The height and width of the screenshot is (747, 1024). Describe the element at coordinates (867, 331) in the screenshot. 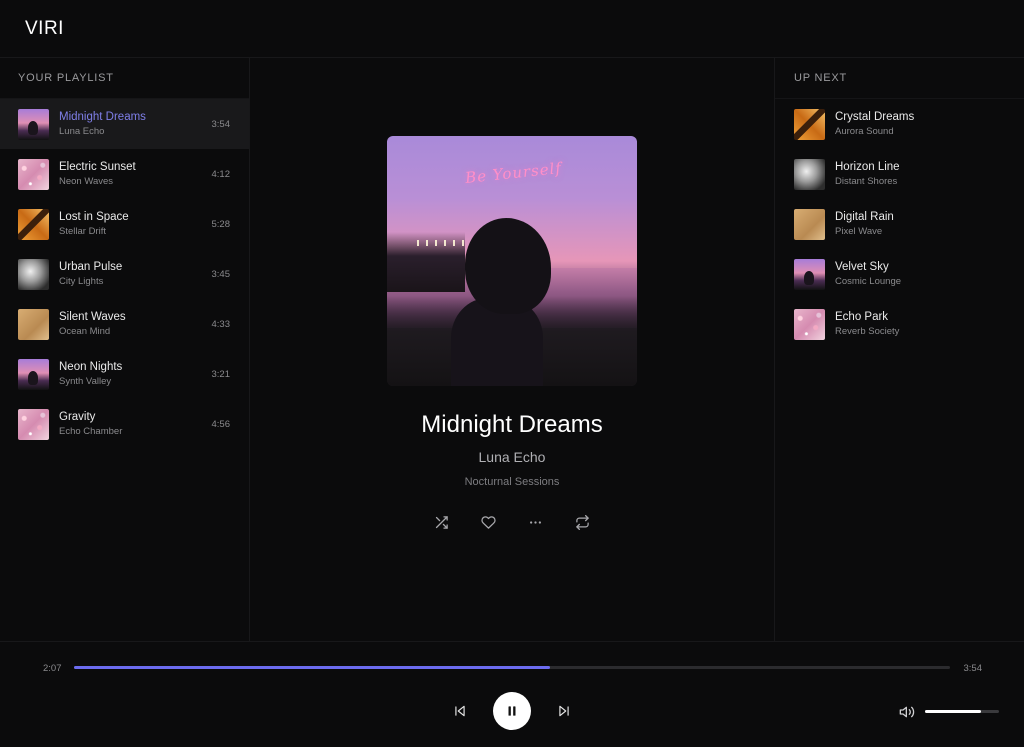

I see `track-artist: Reverb Society` at that location.